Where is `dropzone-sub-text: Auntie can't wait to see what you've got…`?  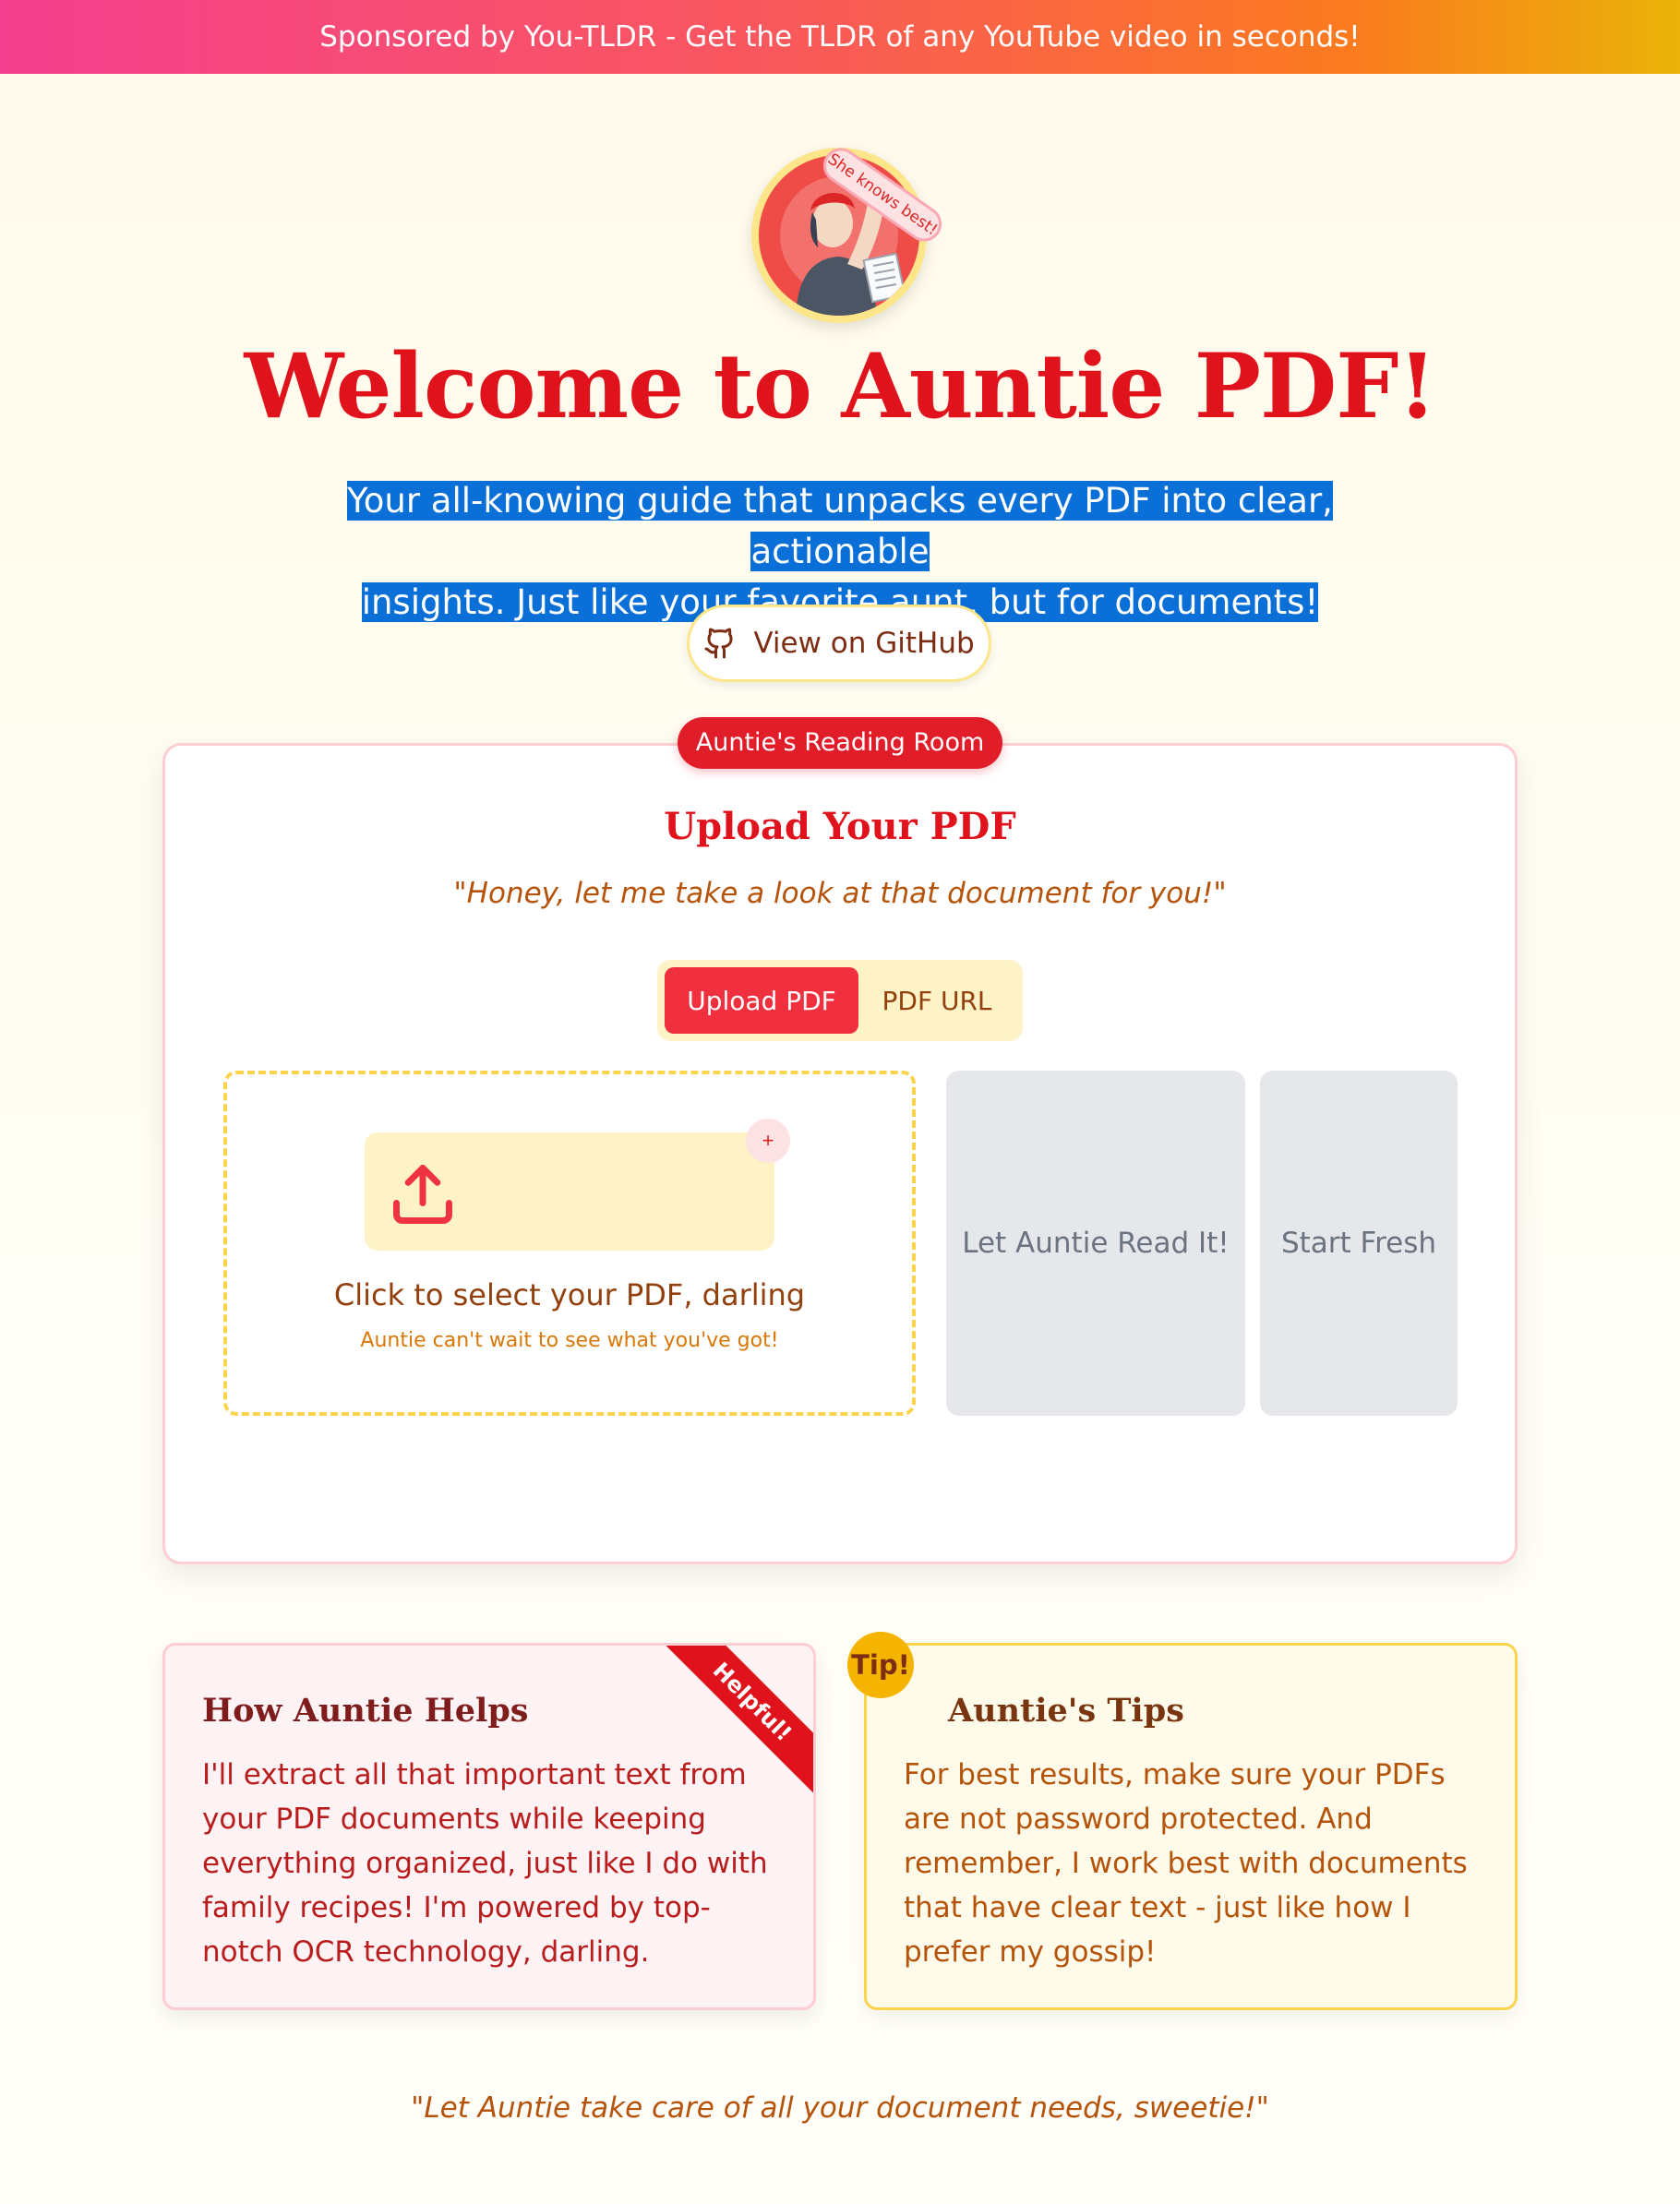
dropzone-sub-text: Auntie can't wait to see what you've got… is located at coordinates (569, 1340).